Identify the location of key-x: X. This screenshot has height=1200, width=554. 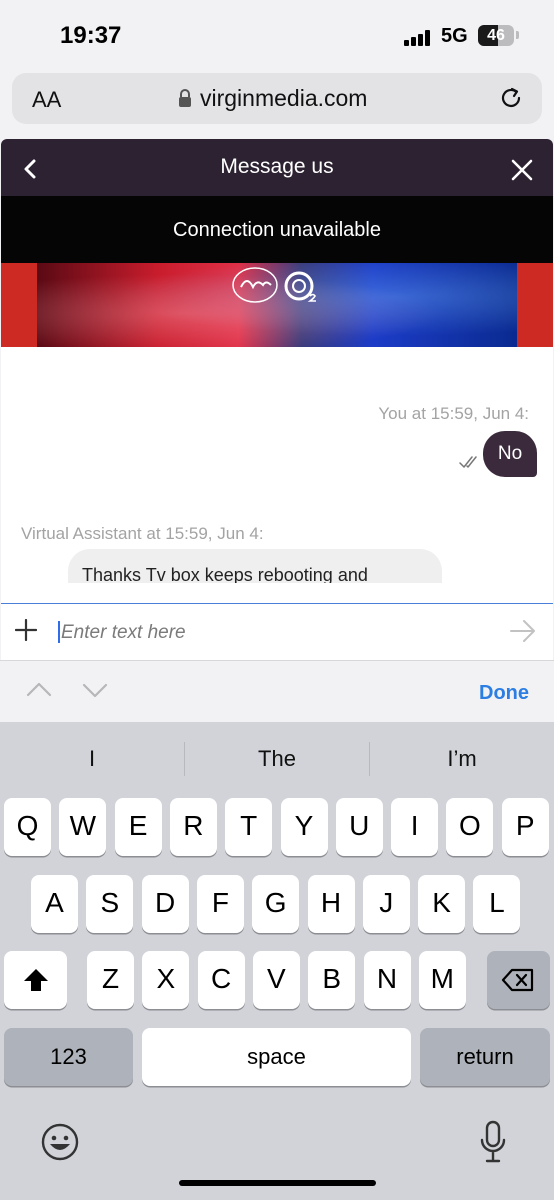
(166, 980).